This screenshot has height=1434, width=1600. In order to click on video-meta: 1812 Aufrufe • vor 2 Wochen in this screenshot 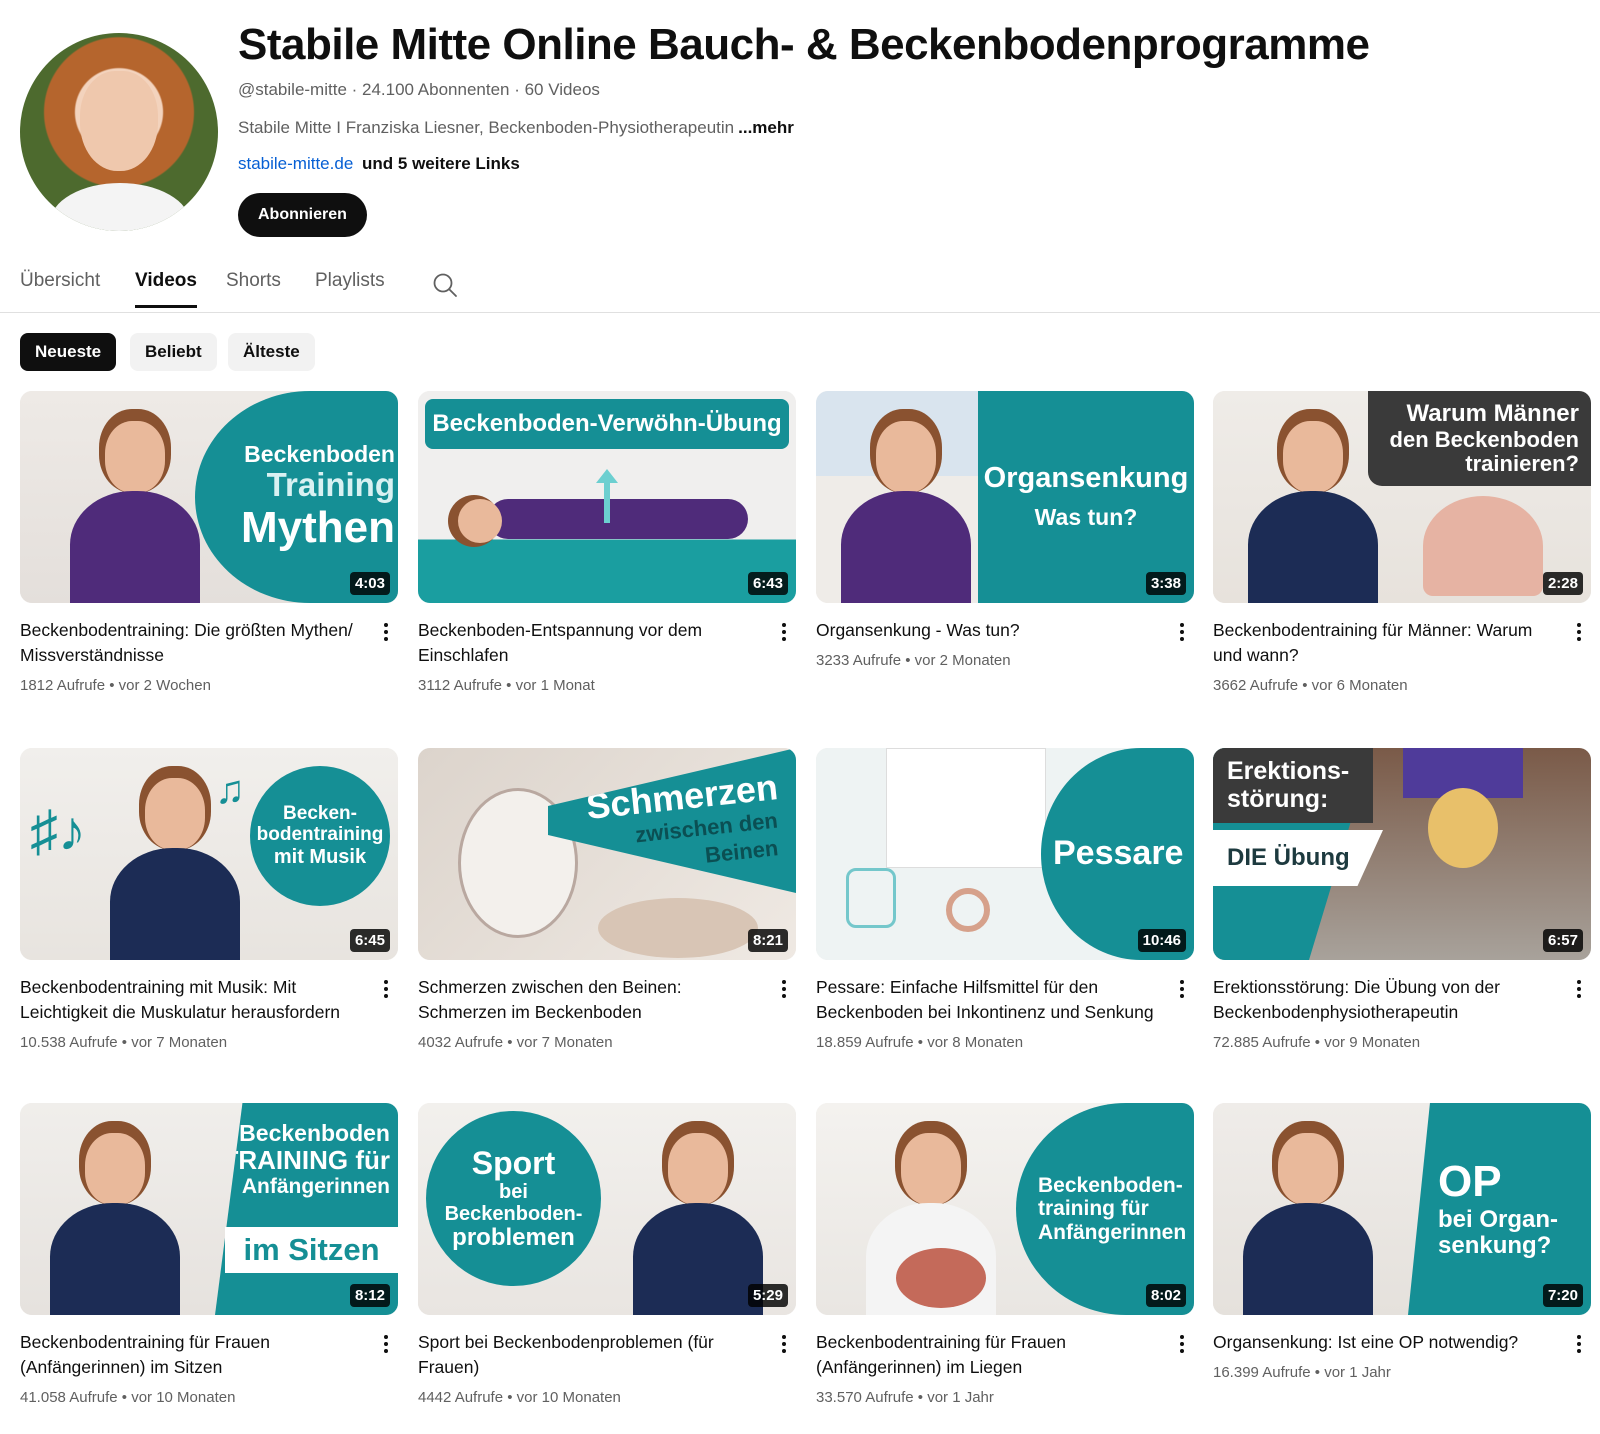, I will do `click(115, 685)`.